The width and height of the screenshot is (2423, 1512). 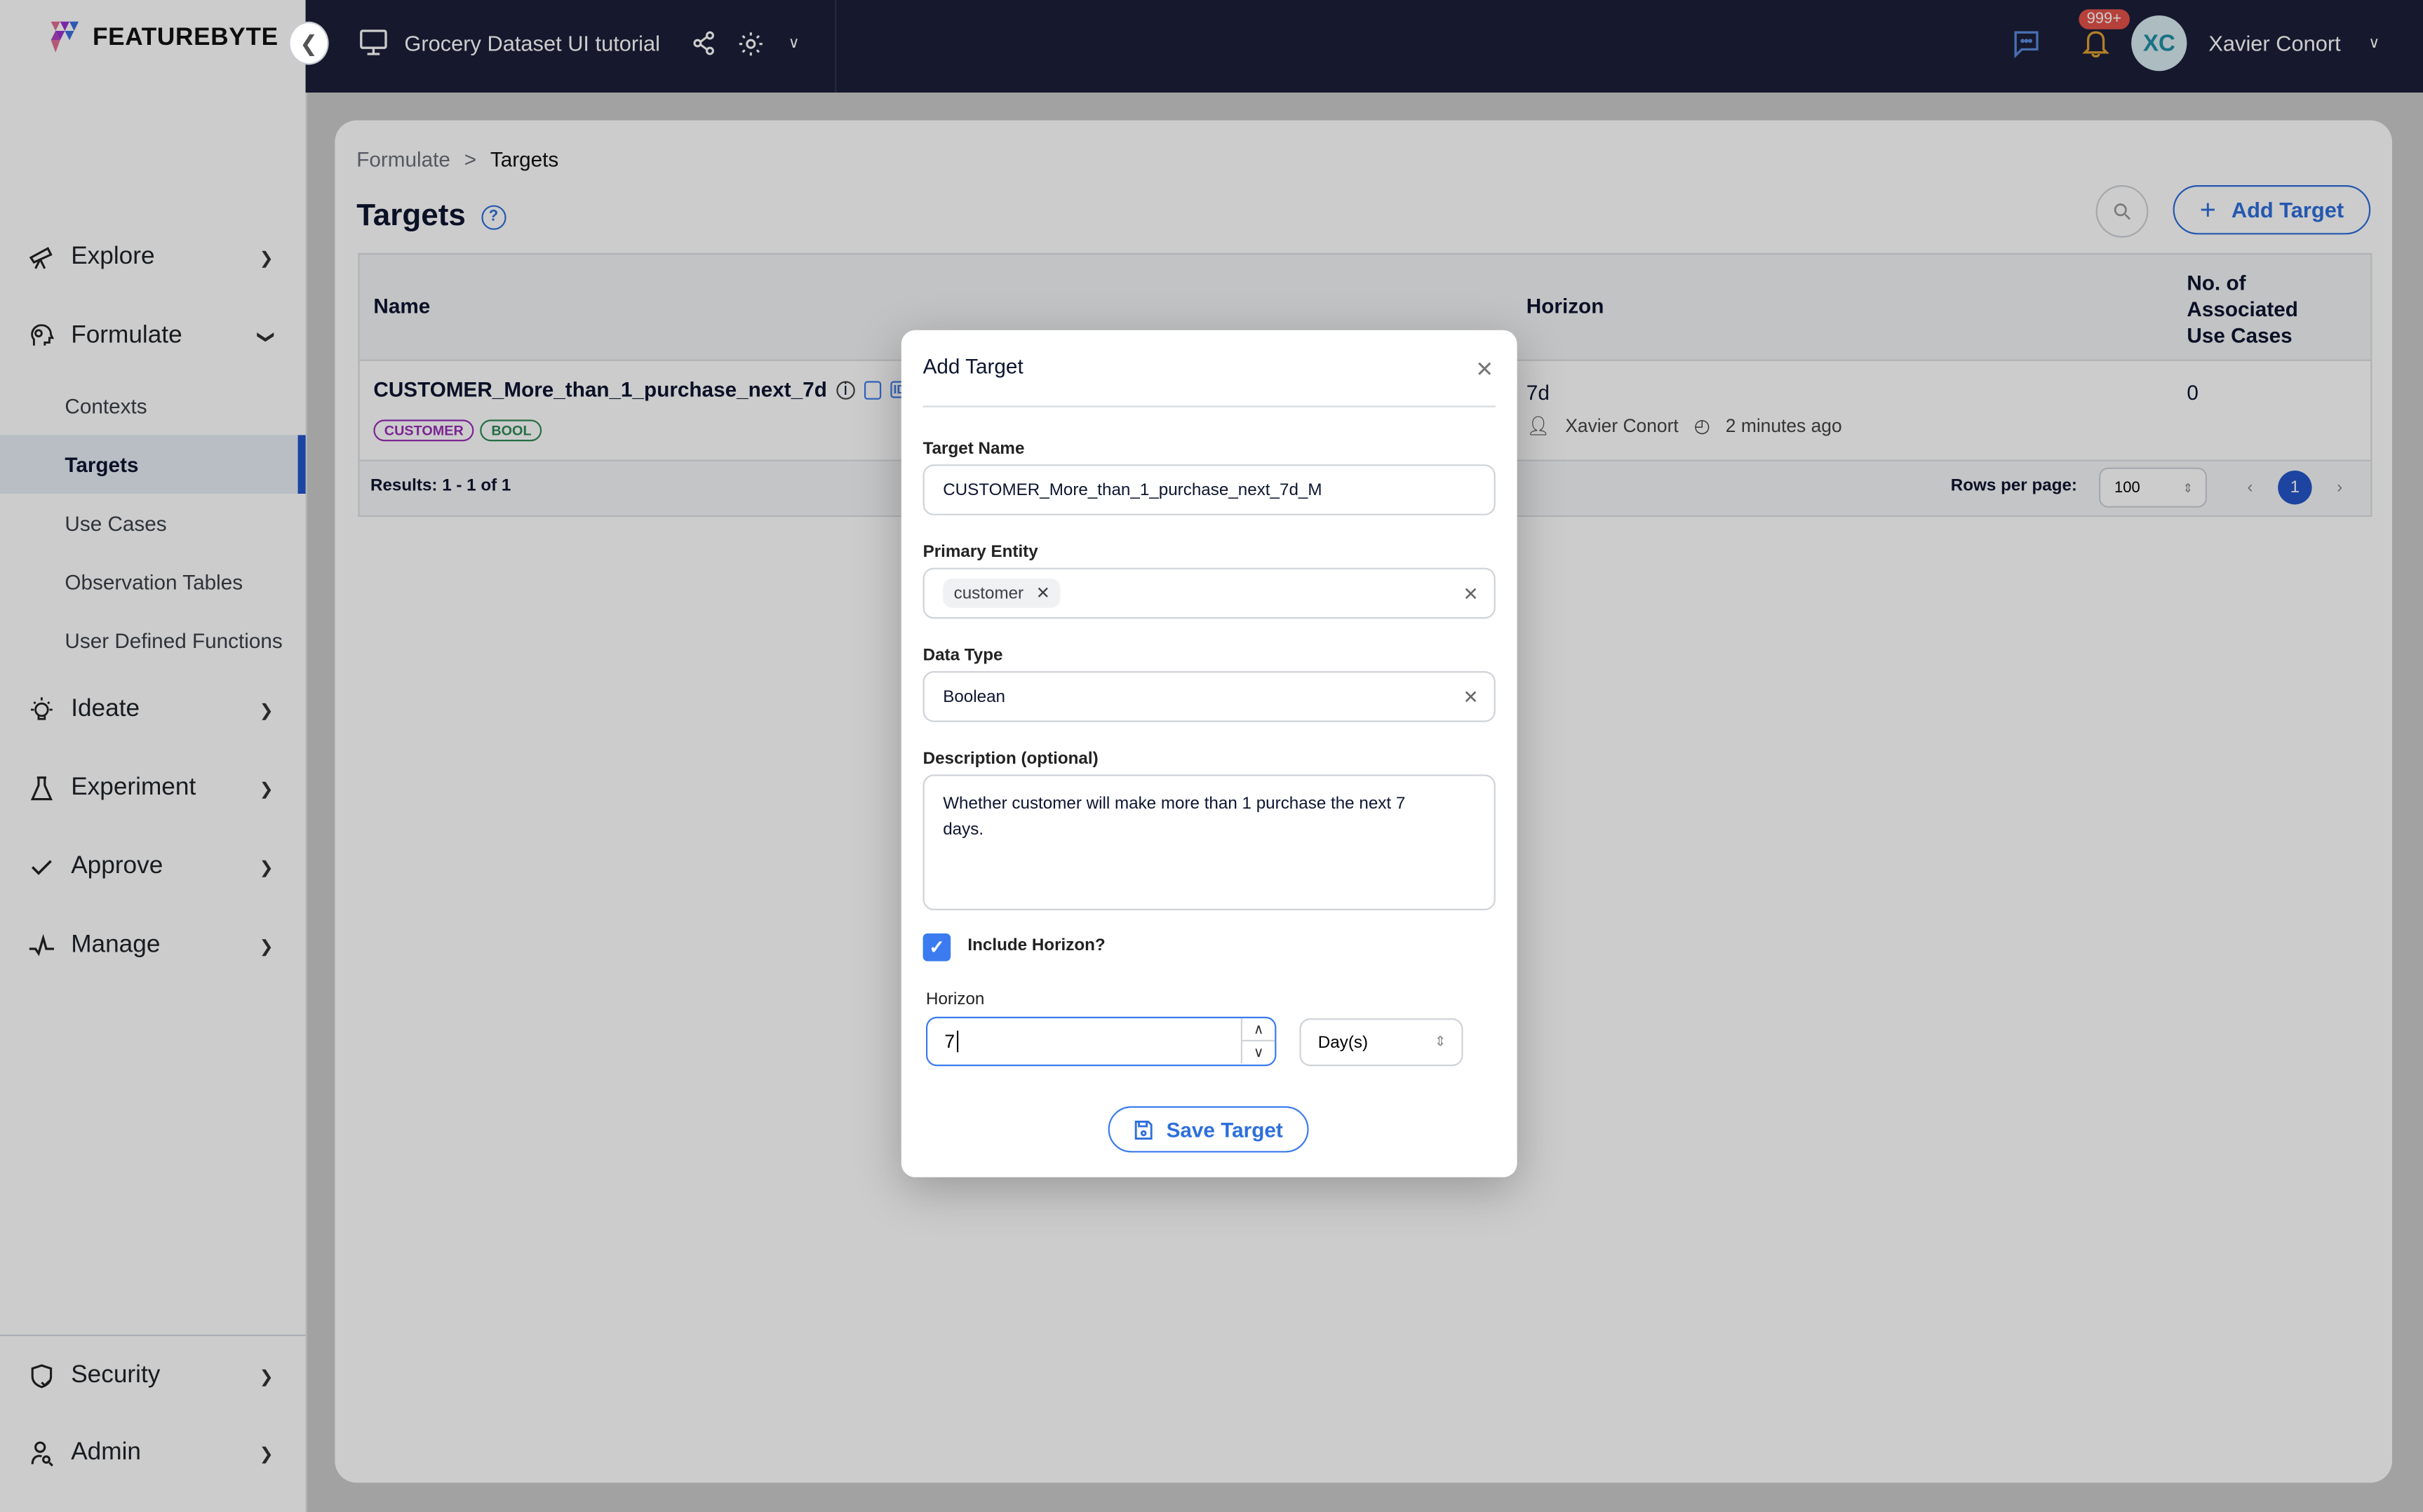 I want to click on save-icon, so click(x=1144, y=1129).